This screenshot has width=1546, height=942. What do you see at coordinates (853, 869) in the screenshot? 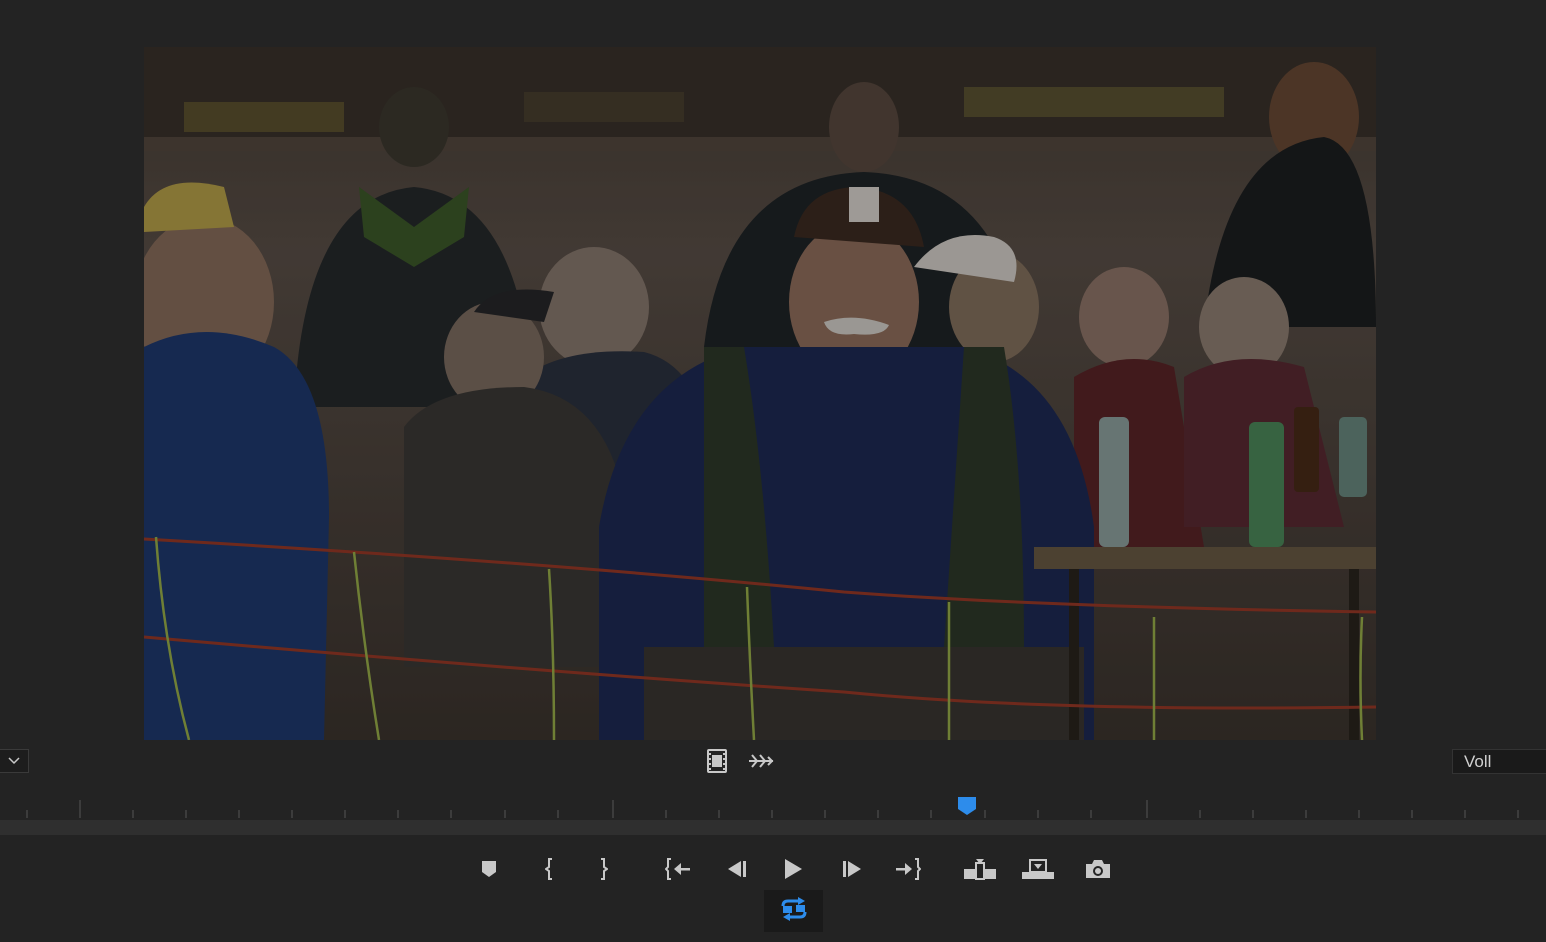
I see `step-forward-icon` at bounding box center [853, 869].